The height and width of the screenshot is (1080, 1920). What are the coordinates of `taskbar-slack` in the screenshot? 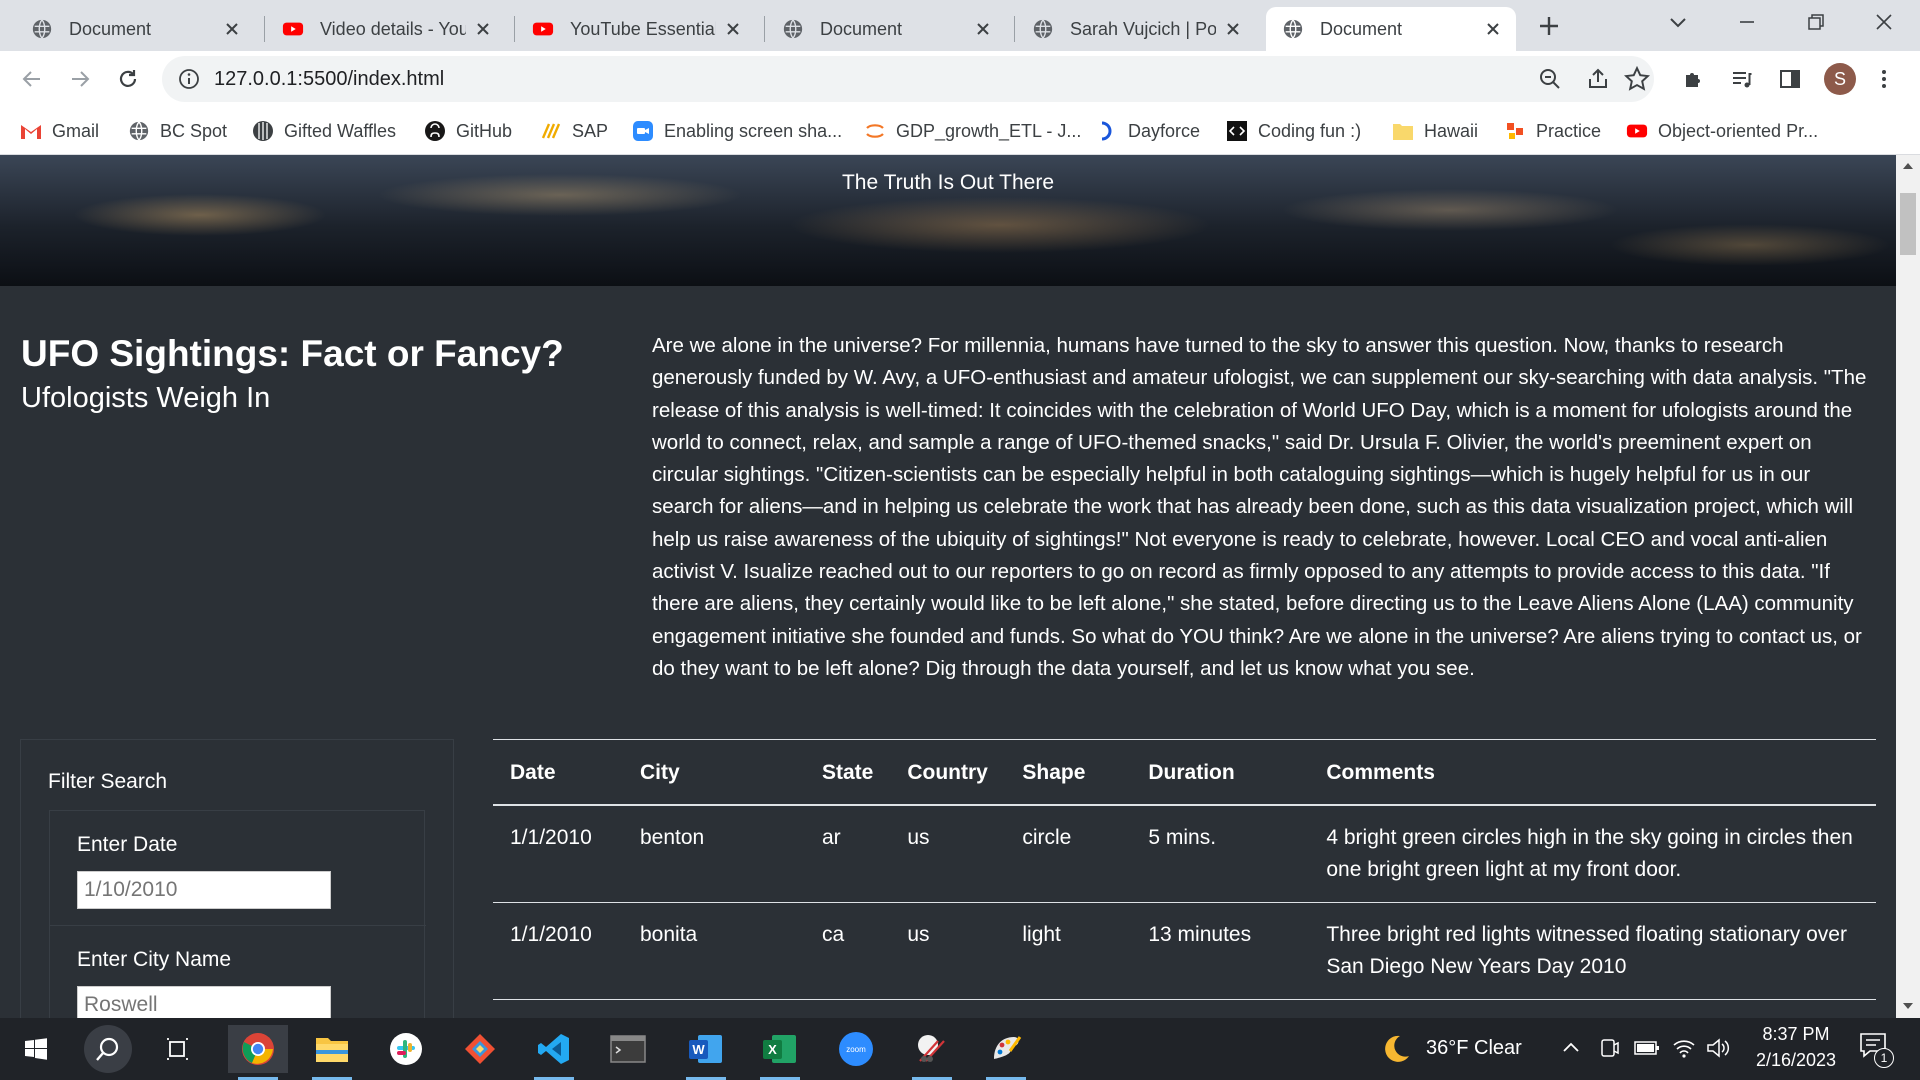 It's located at (406, 1049).